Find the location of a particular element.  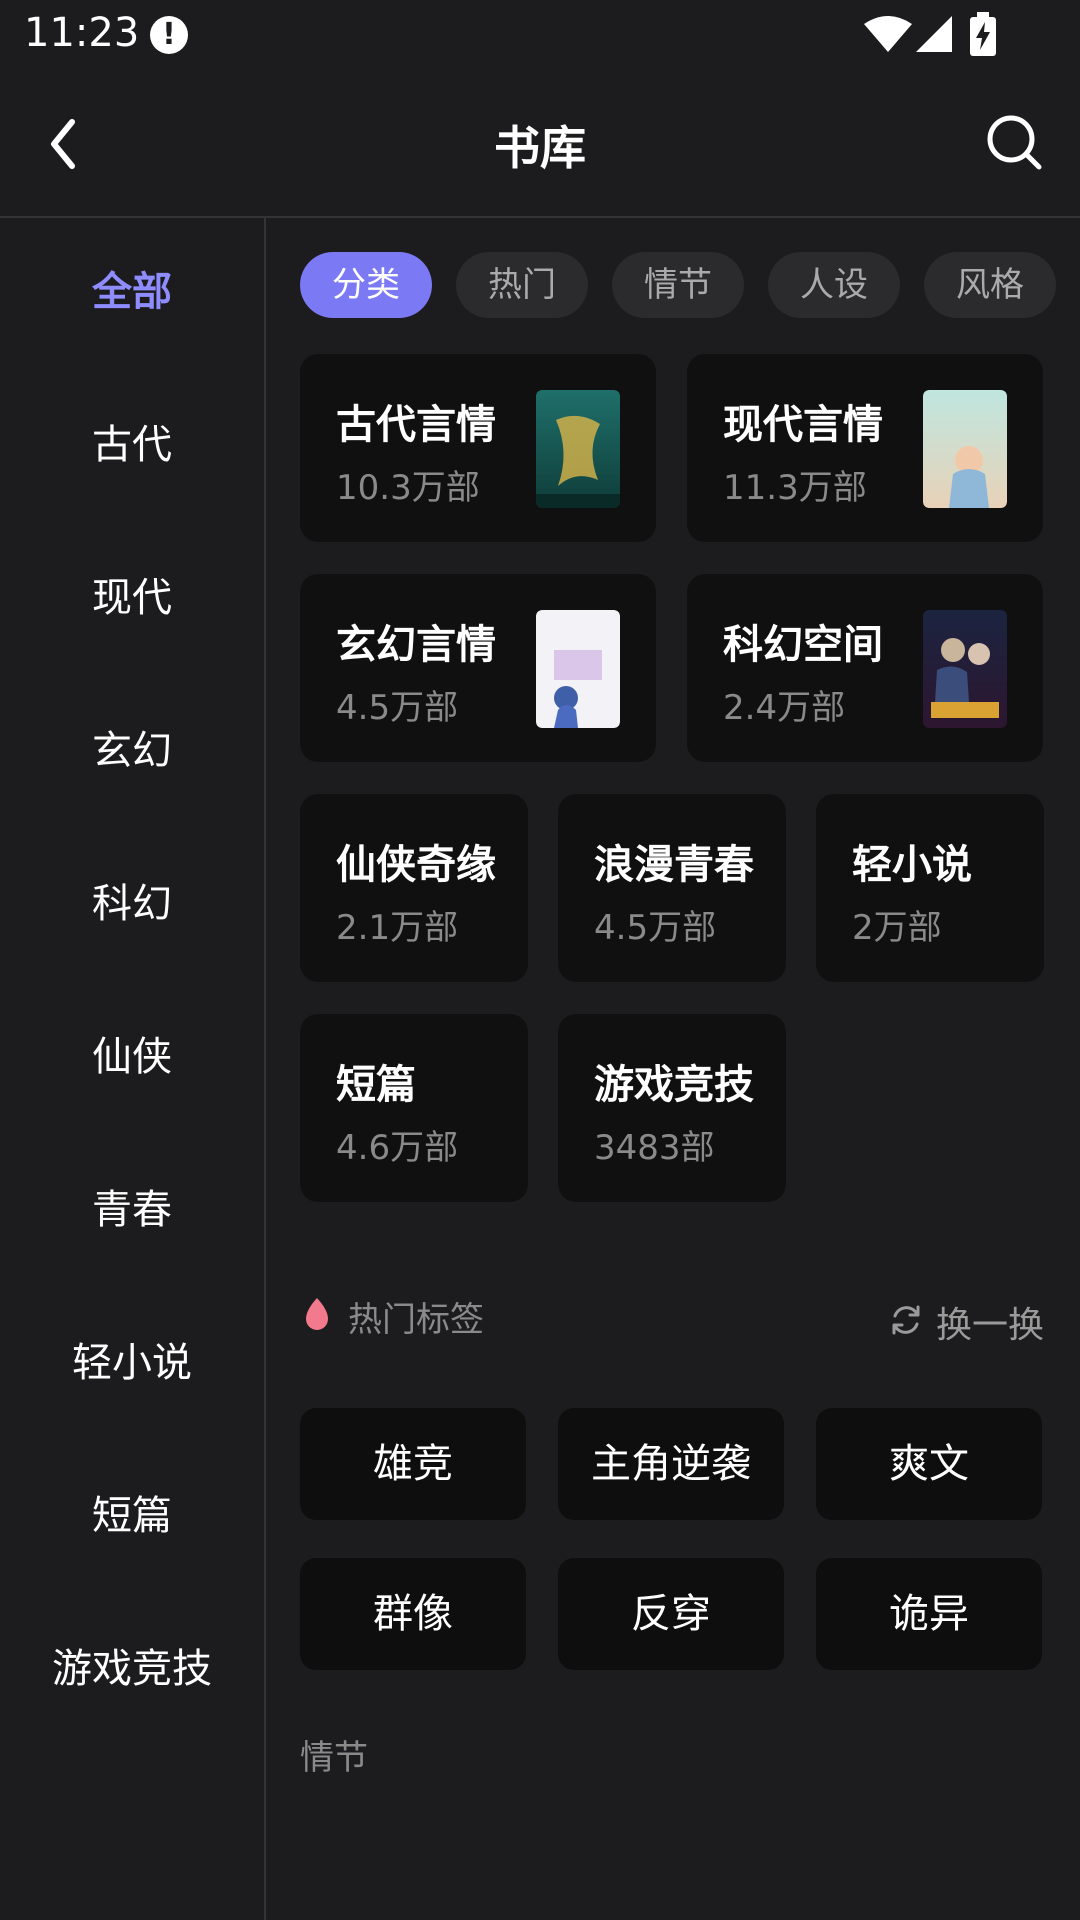

tab-plot: 情节 is located at coordinates (678, 285).